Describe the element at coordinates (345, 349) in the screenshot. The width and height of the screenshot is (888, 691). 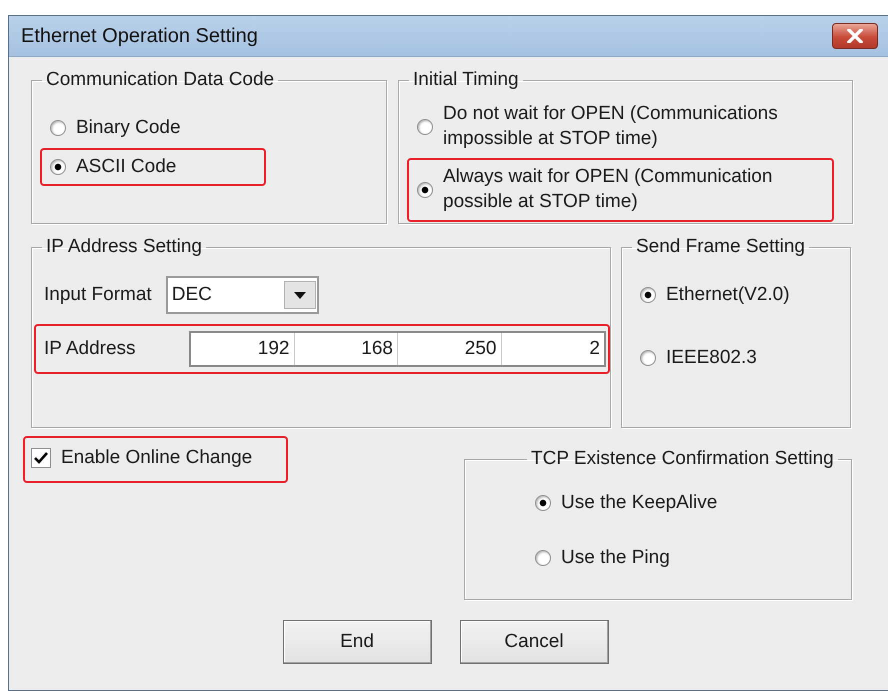
I see `ip-octet: 168` at that location.